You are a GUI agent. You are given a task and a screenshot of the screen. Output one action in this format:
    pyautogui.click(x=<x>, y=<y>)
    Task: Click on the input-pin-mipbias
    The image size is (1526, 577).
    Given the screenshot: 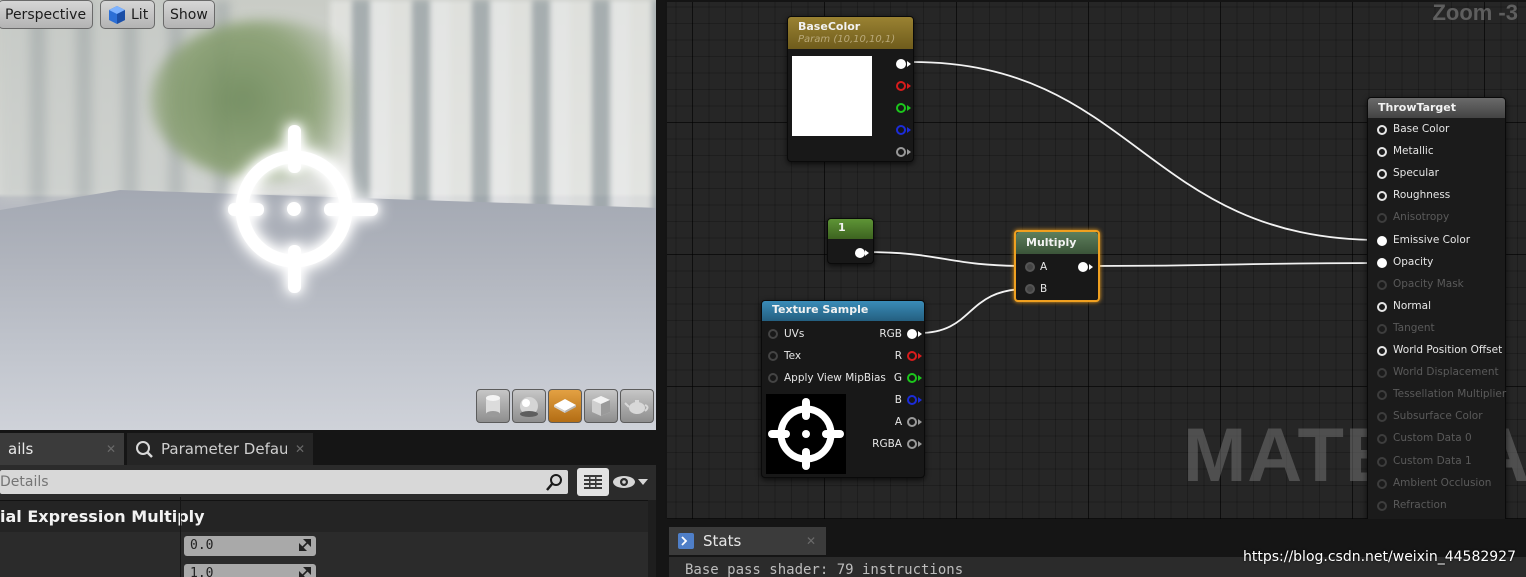 What is the action you would take?
    pyautogui.click(x=773, y=378)
    